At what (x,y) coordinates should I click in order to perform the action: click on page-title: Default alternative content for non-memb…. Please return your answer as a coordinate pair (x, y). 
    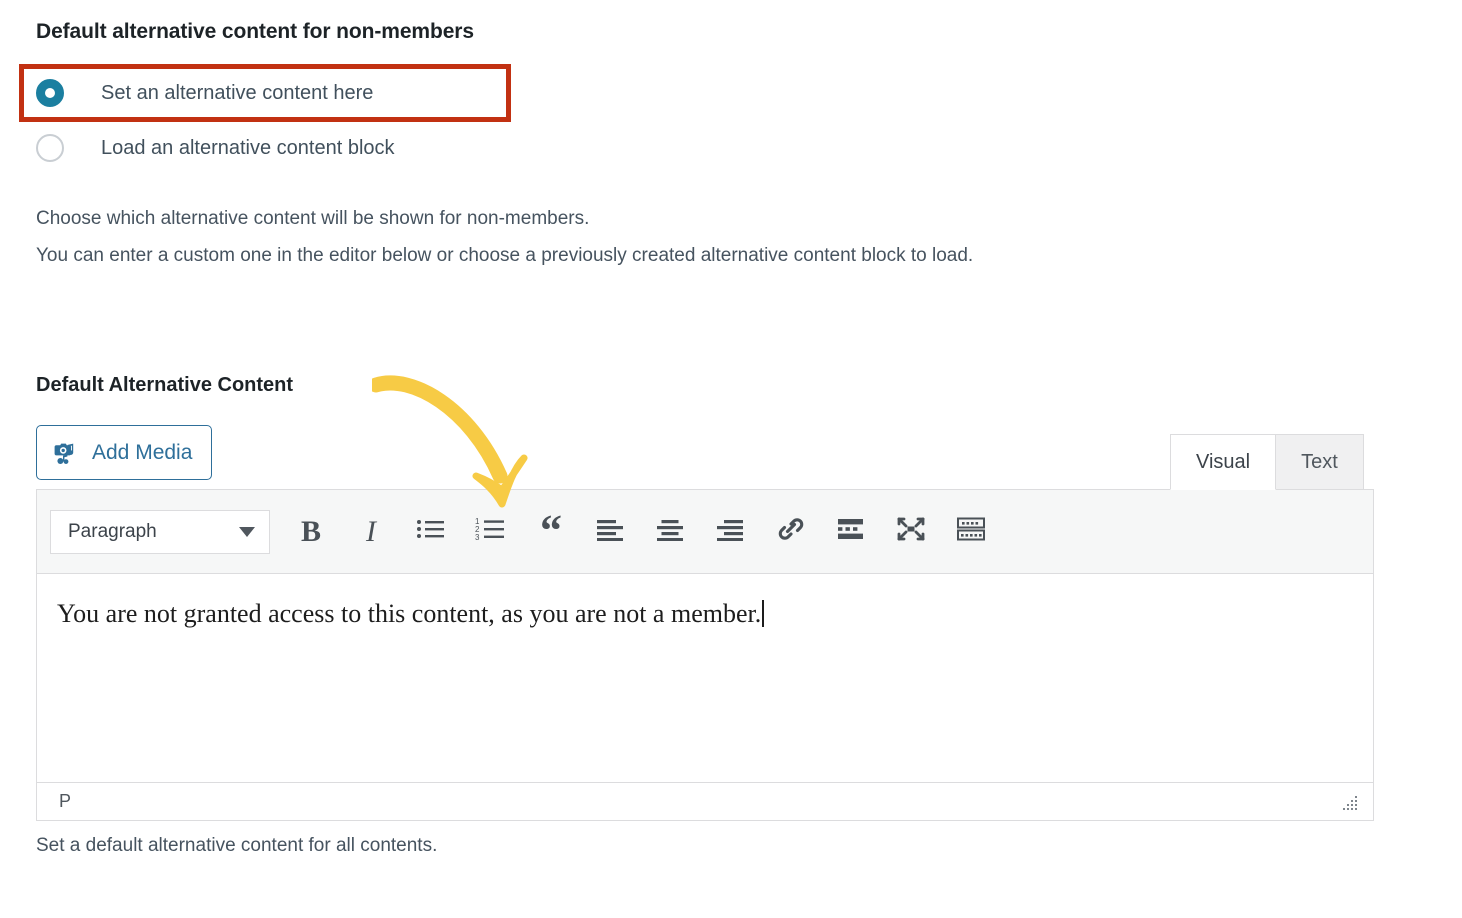
    Looking at the image, I should click on (255, 31).